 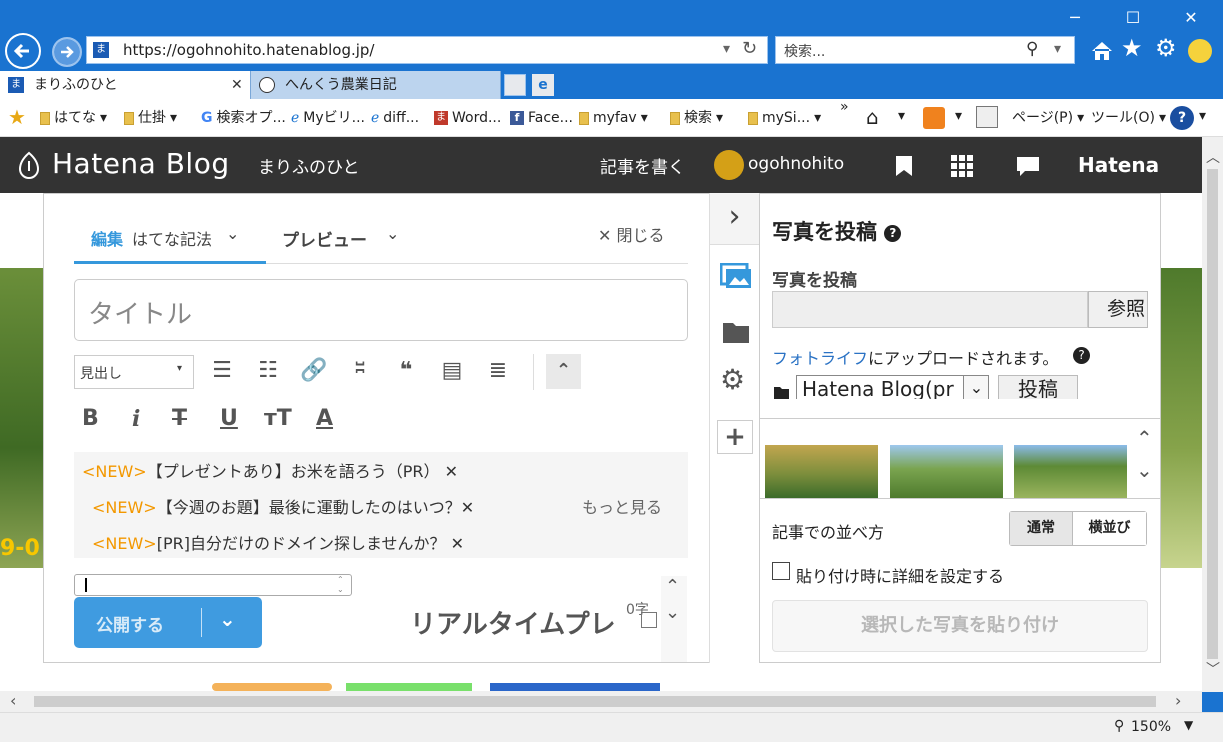 I want to click on apps-grid-icon, so click(x=962, y=166).